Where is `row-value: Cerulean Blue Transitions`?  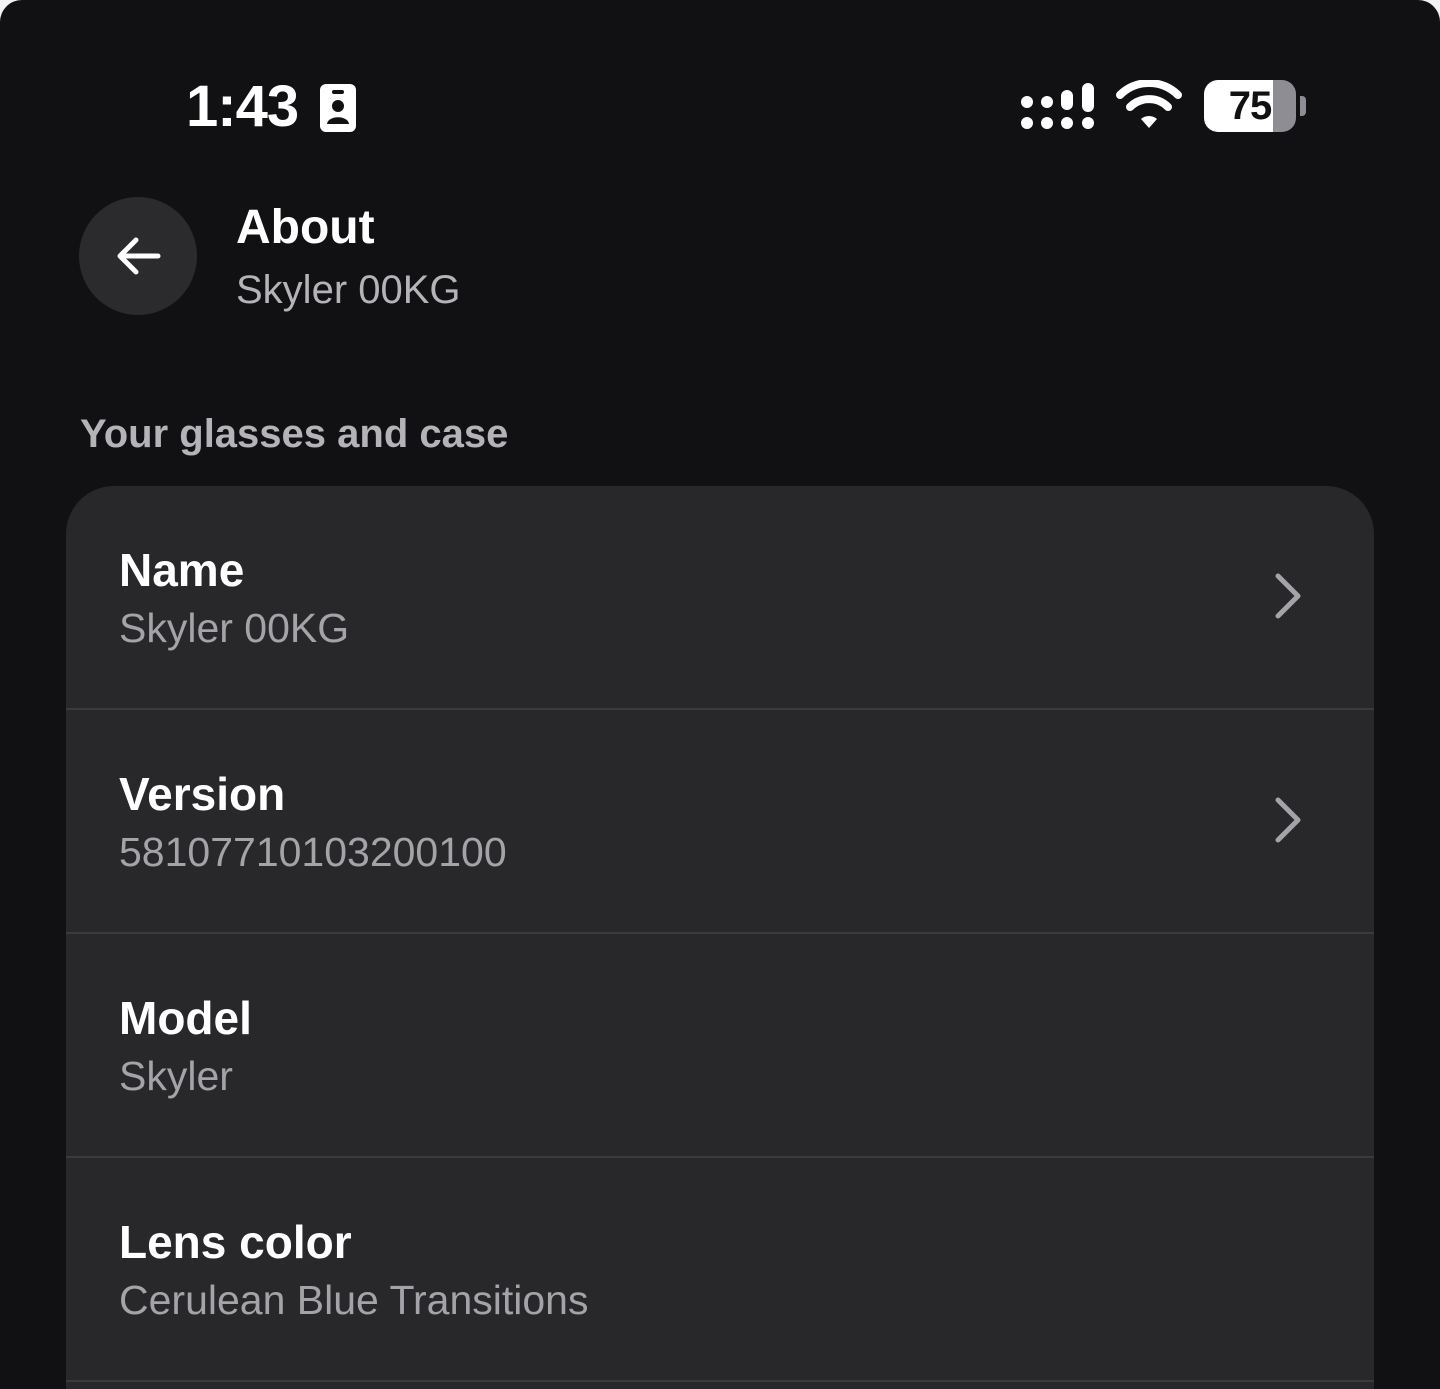 row-value: Cerulean Blue Transitions is located at coordinates (354, 1300).